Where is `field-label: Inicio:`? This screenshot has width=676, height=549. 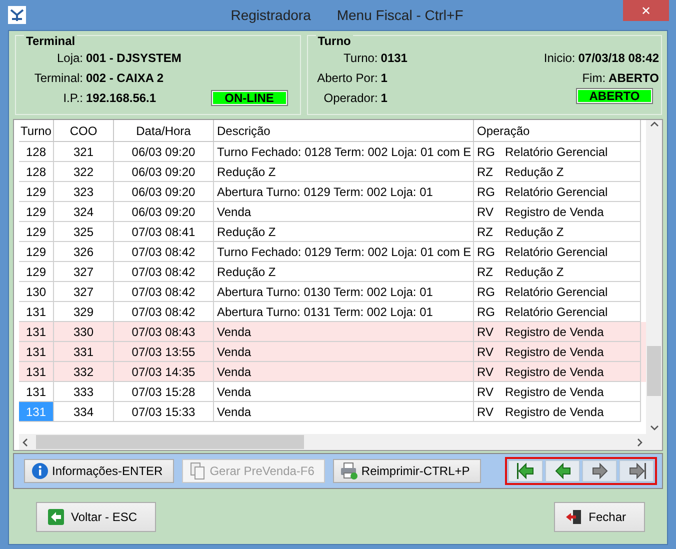 field-label: Inicio: is located at coordinates (560, 58).